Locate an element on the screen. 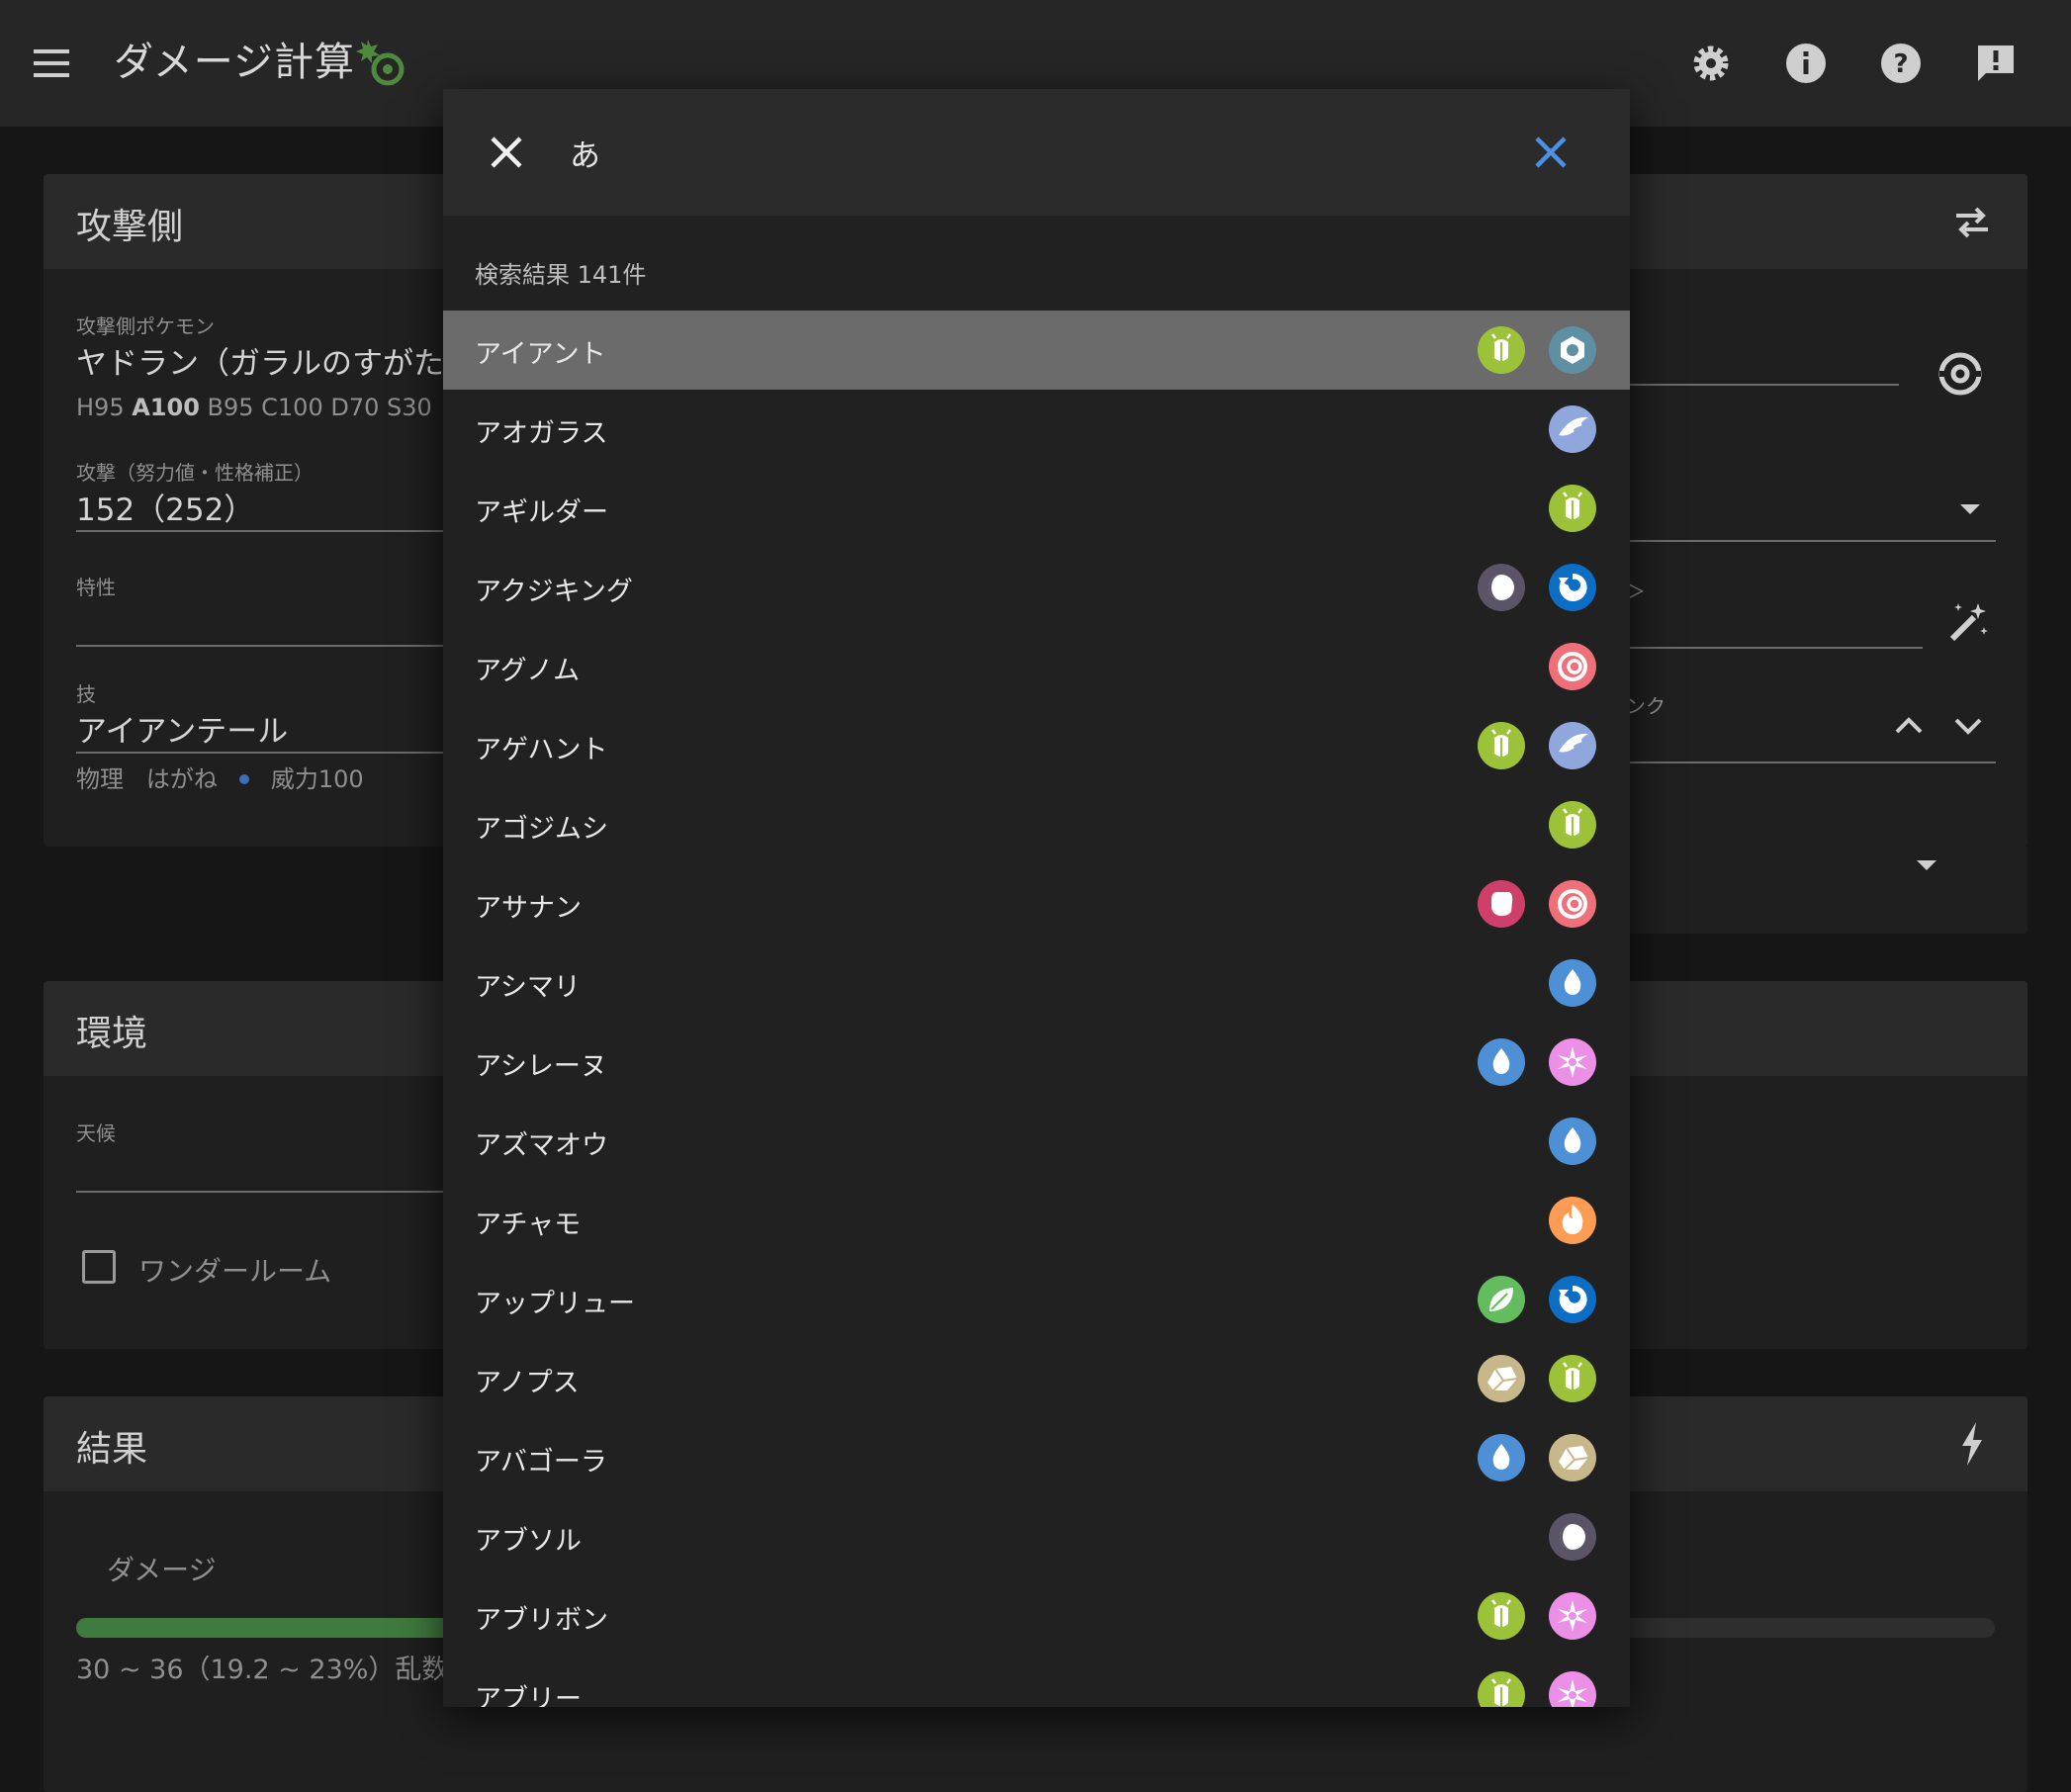 The height and width of the screenshot is (1792, 2071). list-item: アシレーヌ is located at coordinates (1036, 1062).